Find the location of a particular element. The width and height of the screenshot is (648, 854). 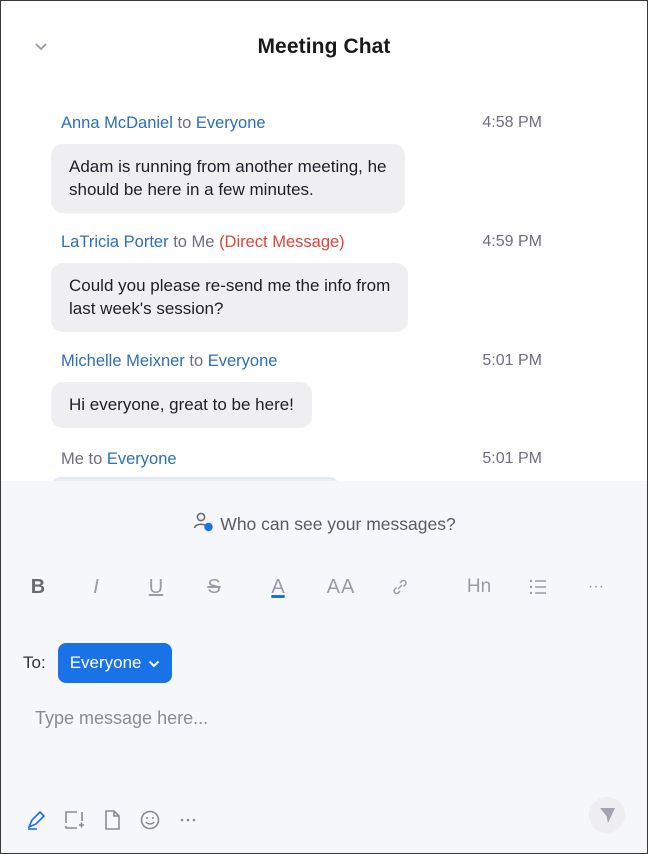

send-icon is located at coordinates (607, 815).